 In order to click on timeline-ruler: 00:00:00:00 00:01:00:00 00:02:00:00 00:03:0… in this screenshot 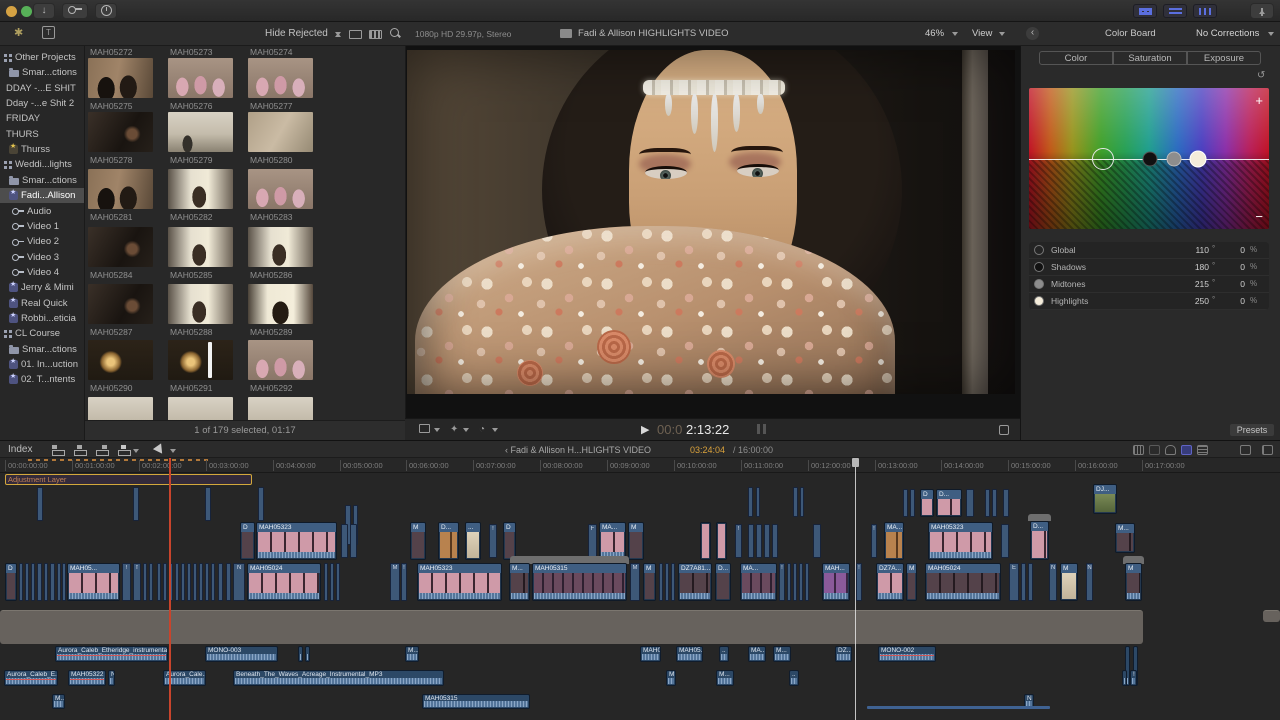, I will do `click(640, 465)`.